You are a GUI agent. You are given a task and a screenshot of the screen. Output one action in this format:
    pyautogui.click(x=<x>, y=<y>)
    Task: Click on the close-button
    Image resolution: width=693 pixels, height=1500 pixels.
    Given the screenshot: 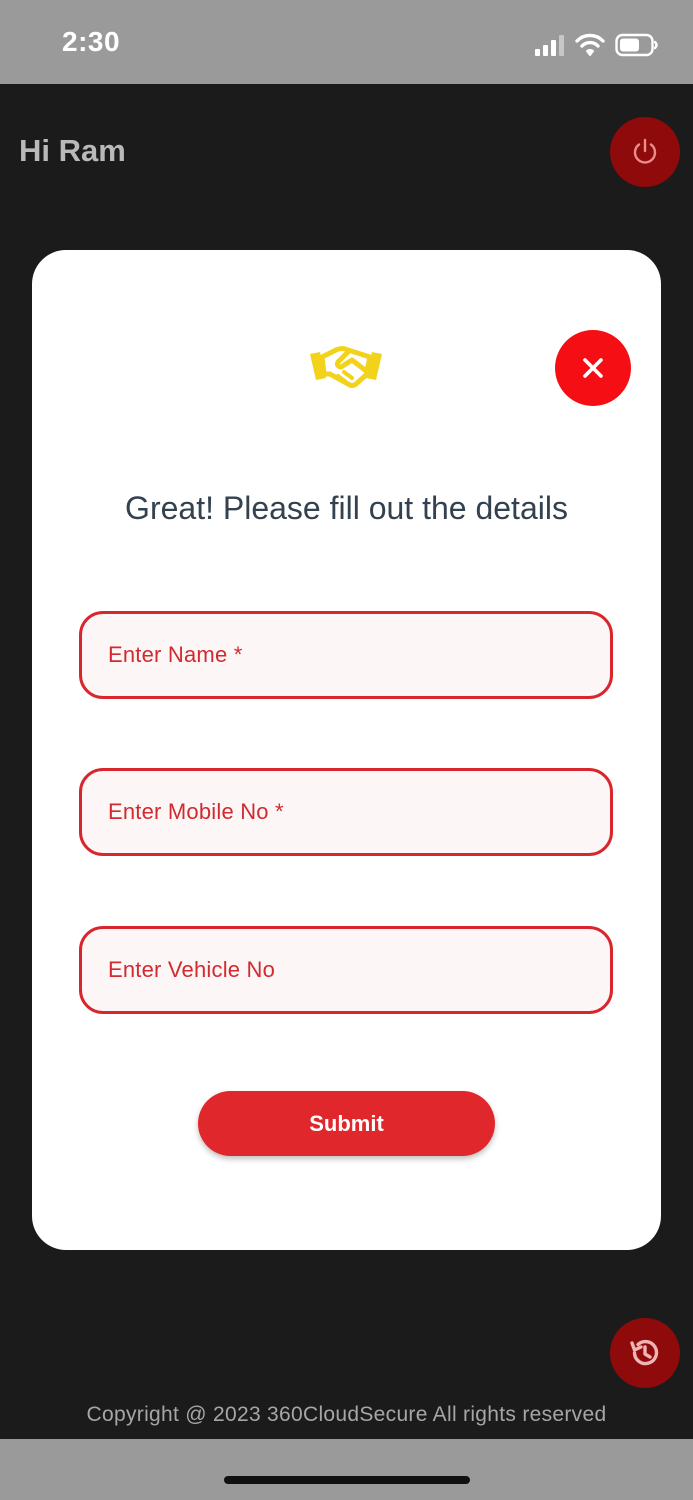 What is the action you would take?
    pyautogui.click(x=593, y=368)
    